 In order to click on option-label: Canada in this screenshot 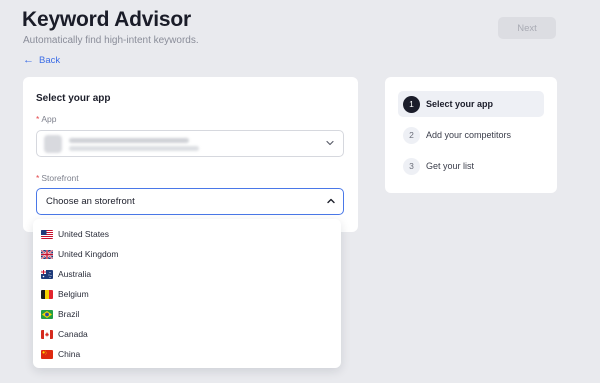, I will do `click(73, 334)`.